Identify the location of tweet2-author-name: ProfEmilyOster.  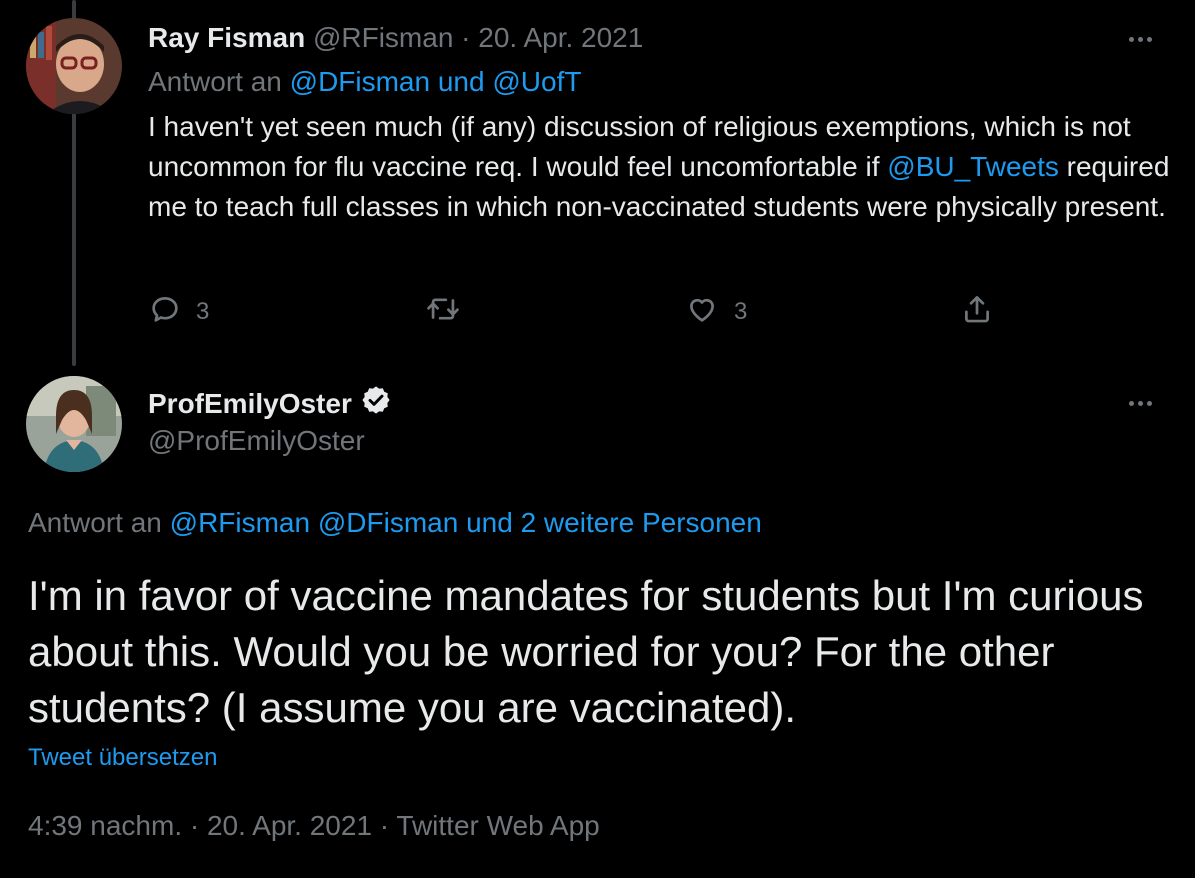
(250, 404).